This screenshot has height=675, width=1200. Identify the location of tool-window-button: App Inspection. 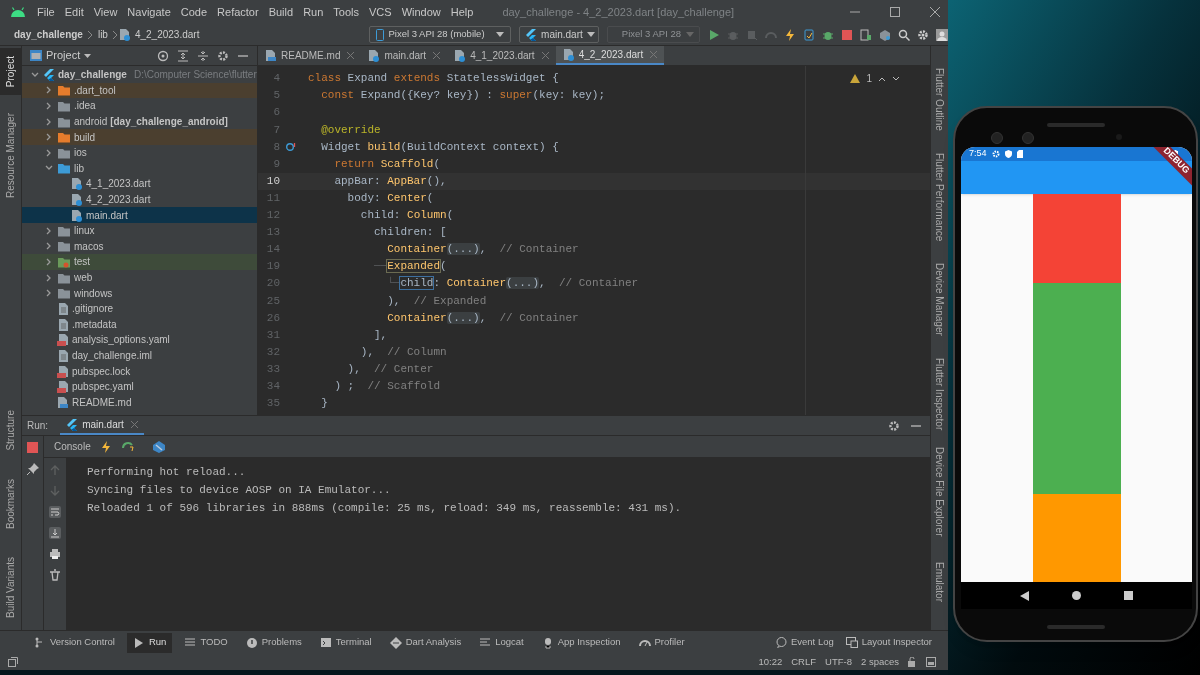
(581, 642).